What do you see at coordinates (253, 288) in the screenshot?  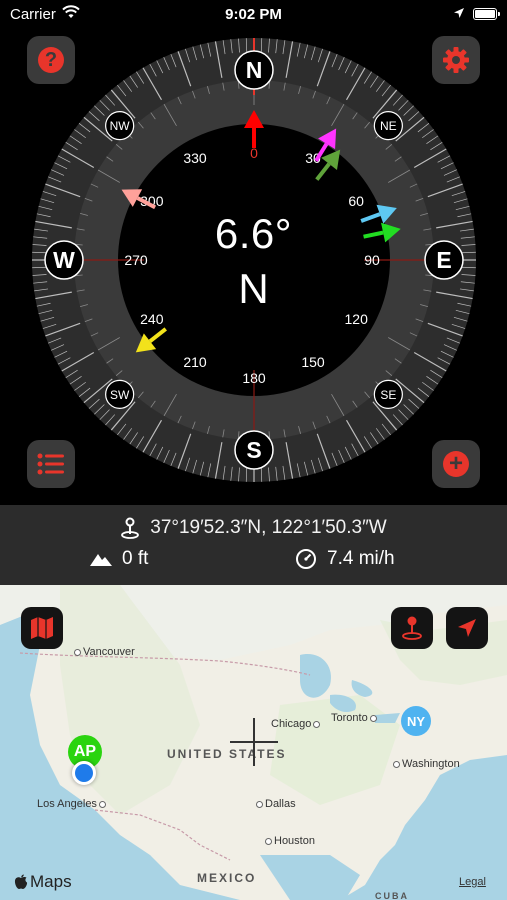 I see `heading-direction: N` at bounding box center [253, 288].